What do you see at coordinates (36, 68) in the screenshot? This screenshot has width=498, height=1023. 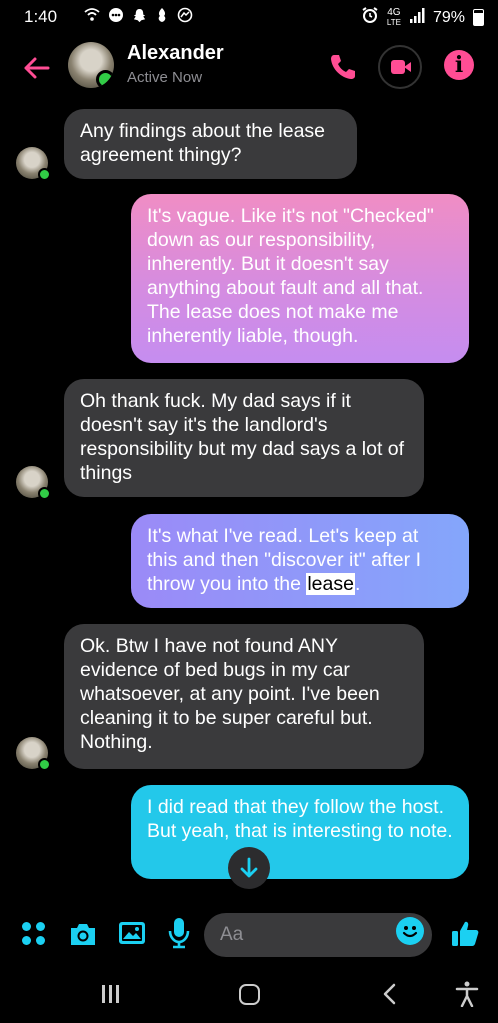 I see `back-arrow-icon` at bounding box center [36, 68].